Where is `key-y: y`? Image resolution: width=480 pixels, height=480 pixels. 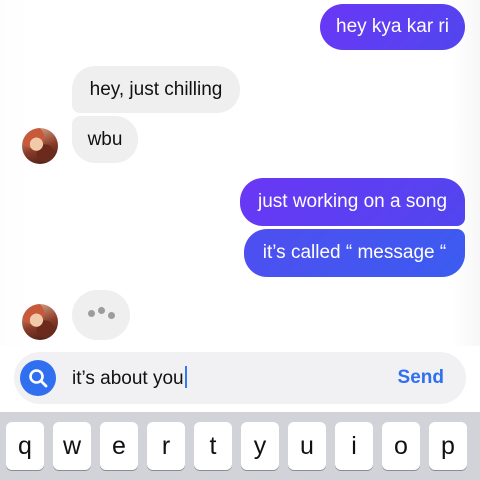
key-y: y is located at coordinates (260, 446).